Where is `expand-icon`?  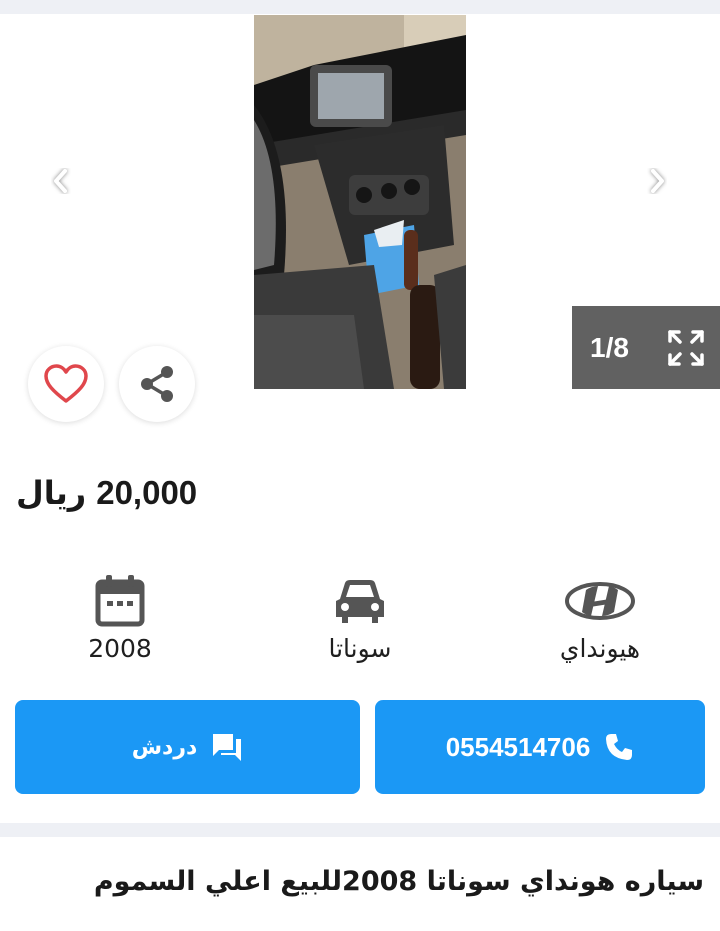
expand-icon is located at coordinates (686, 348).